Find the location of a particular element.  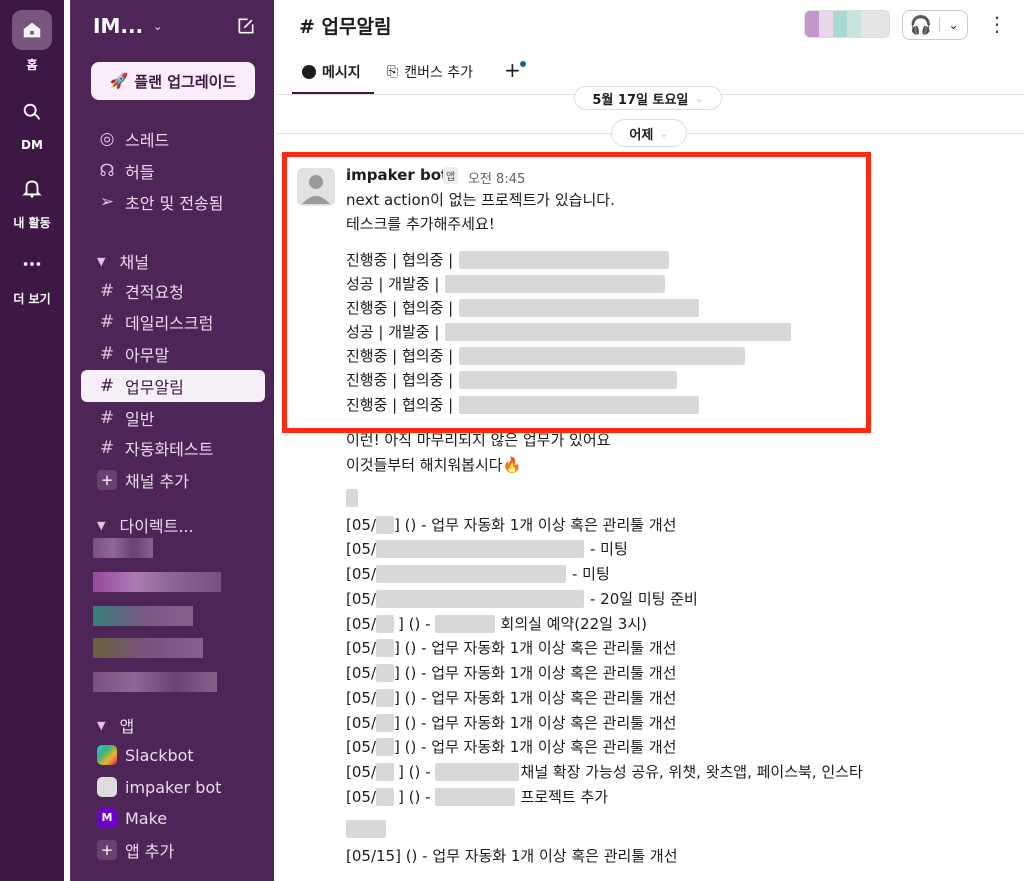

canvas-icon: ⎘ is located at coordinates (393, 72).